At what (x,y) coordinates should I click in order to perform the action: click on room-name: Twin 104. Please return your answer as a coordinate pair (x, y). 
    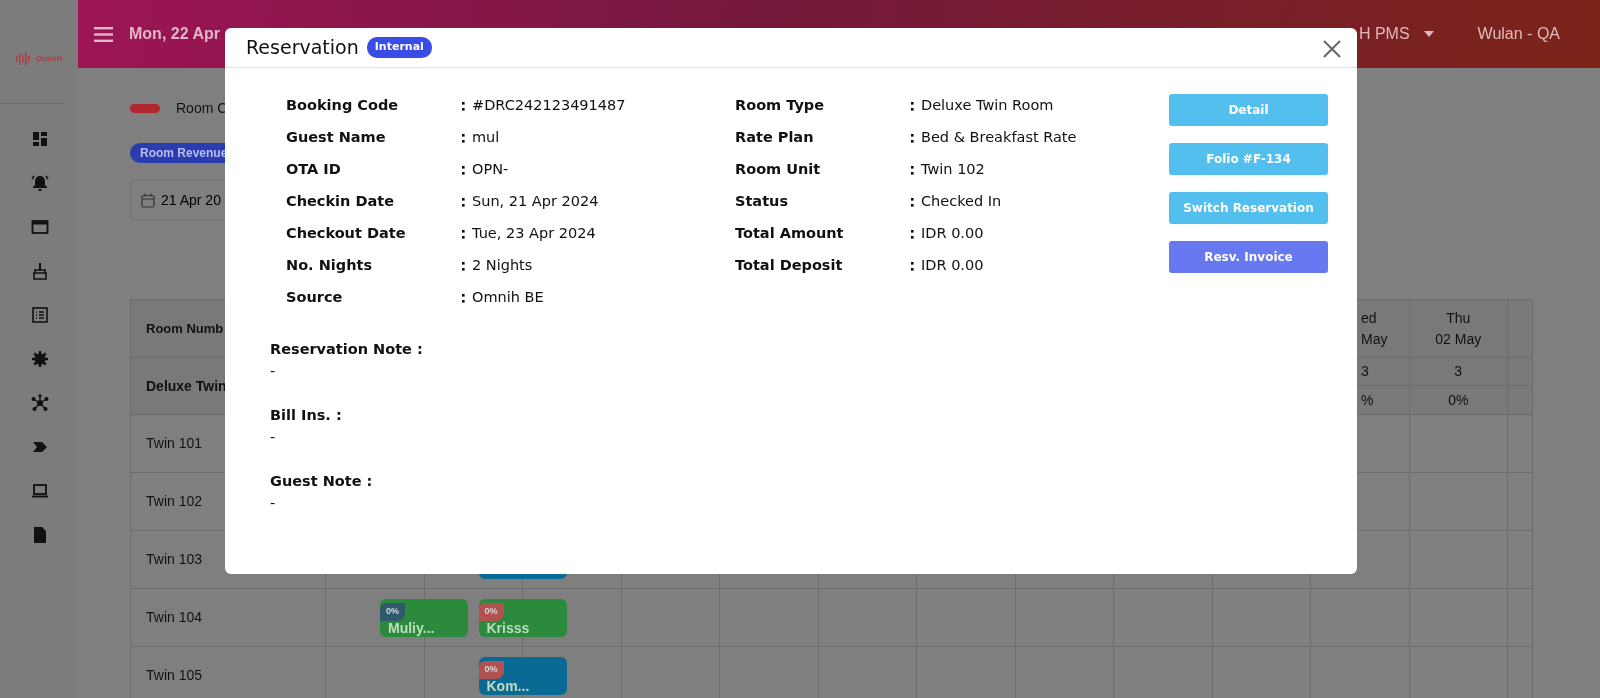
    Looking at the image, I should click on (174, 617).